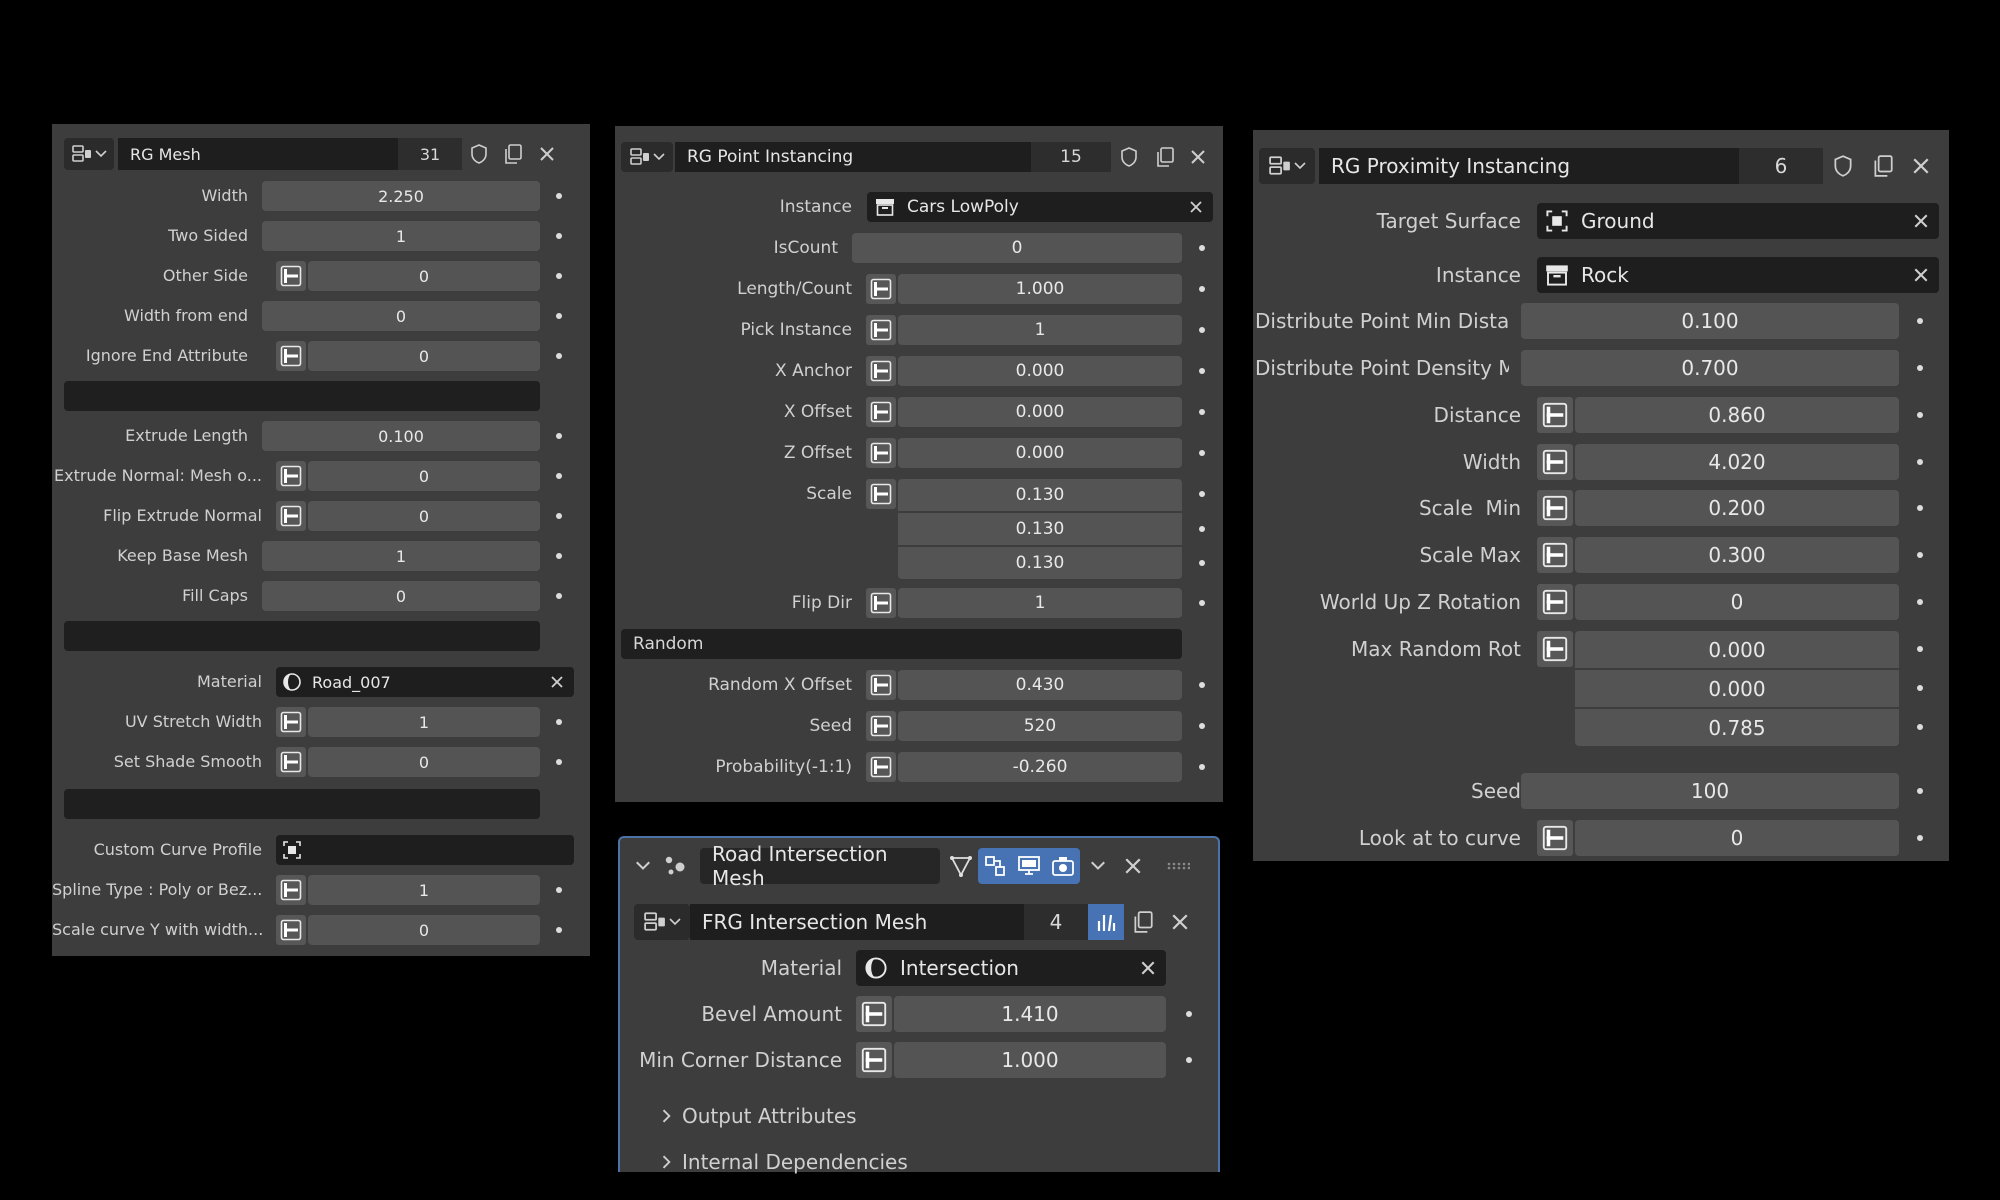 This screenshot has width=2000, height=1200. Describe the element at coordinates (853, 157) in the screenshot. I see `node-group-name-field: RG Point Instancing` at that location.